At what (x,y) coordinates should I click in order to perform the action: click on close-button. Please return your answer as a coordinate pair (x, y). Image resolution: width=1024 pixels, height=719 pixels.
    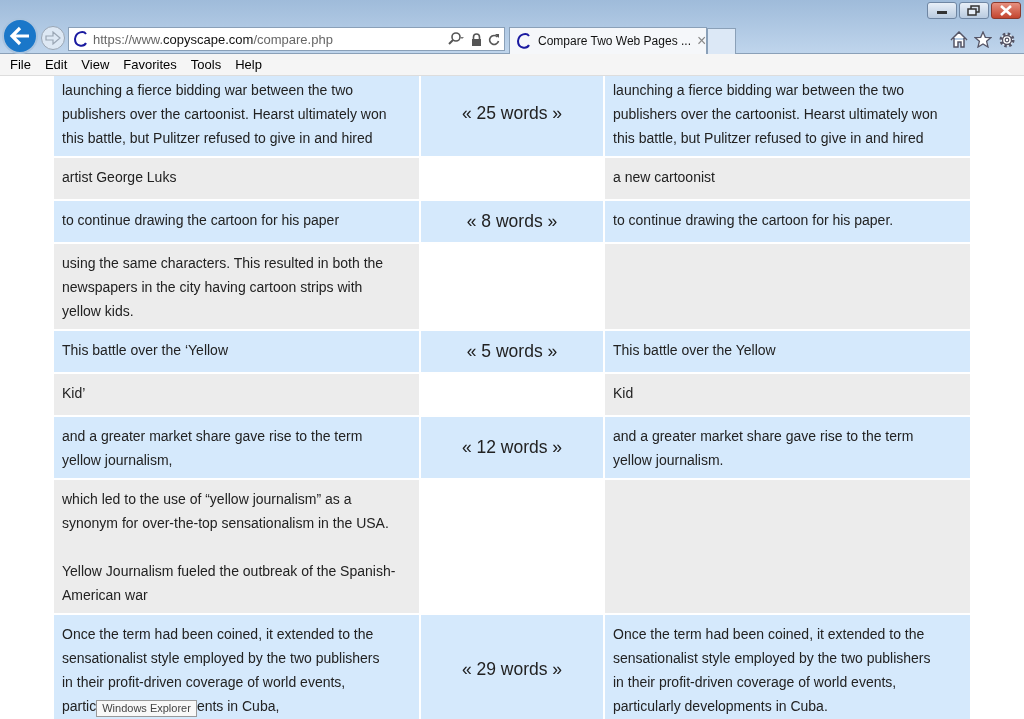
    Looking at the image, I should click on (1006, 10).